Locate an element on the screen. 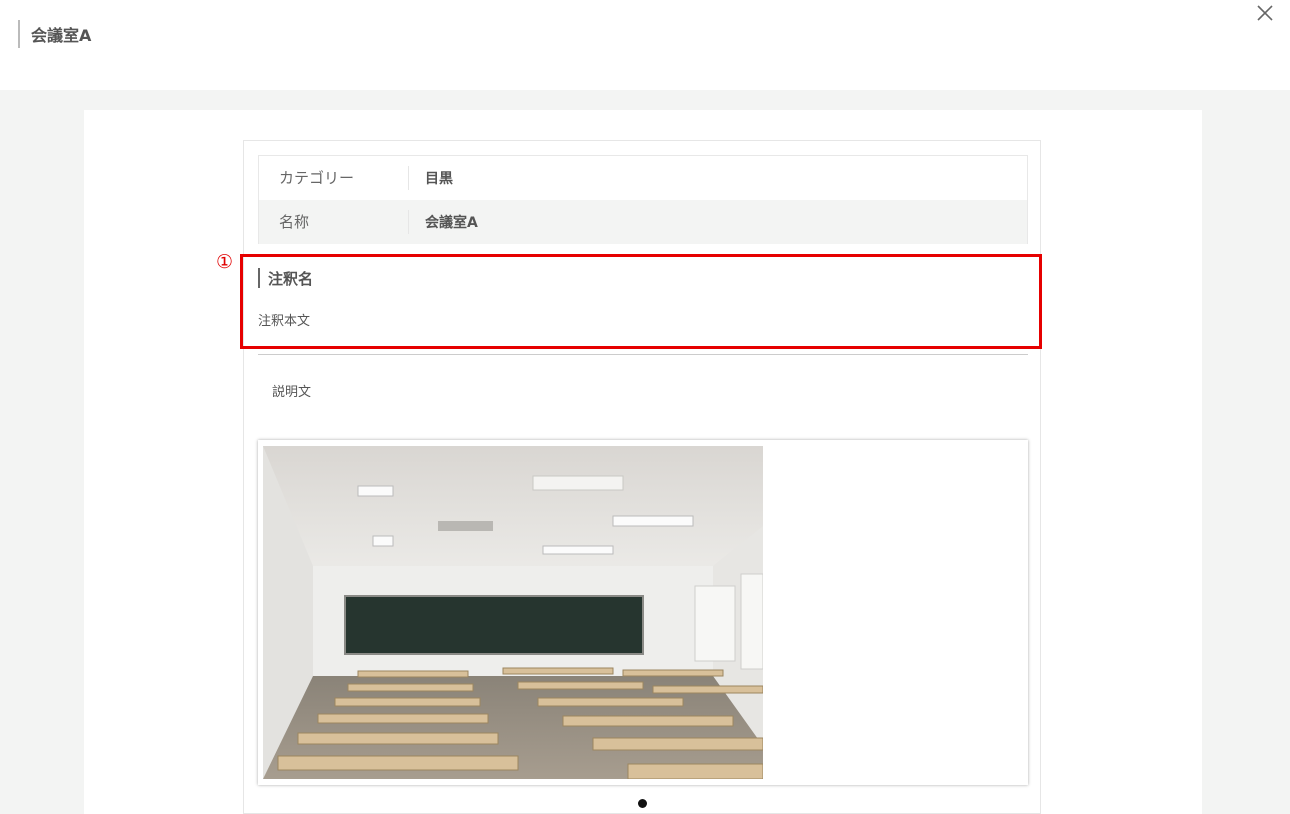 The height and width of the screenshot is (814, 1290). note-body: 注釈本文 is located at coordinates (284, 321).